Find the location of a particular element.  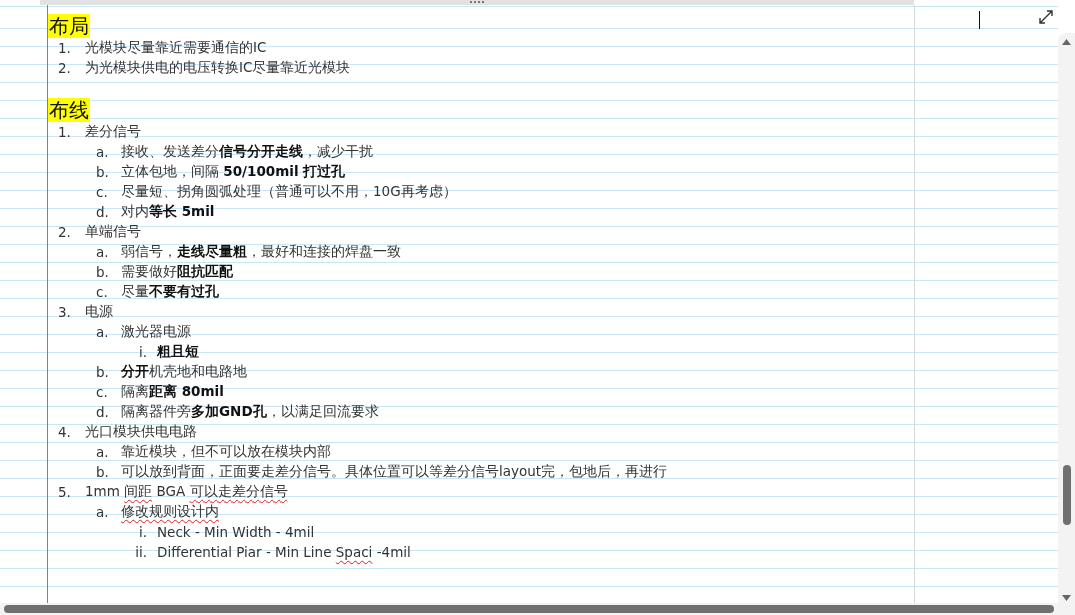

list-item-text: 电源 is located at coordinates (99, 312).